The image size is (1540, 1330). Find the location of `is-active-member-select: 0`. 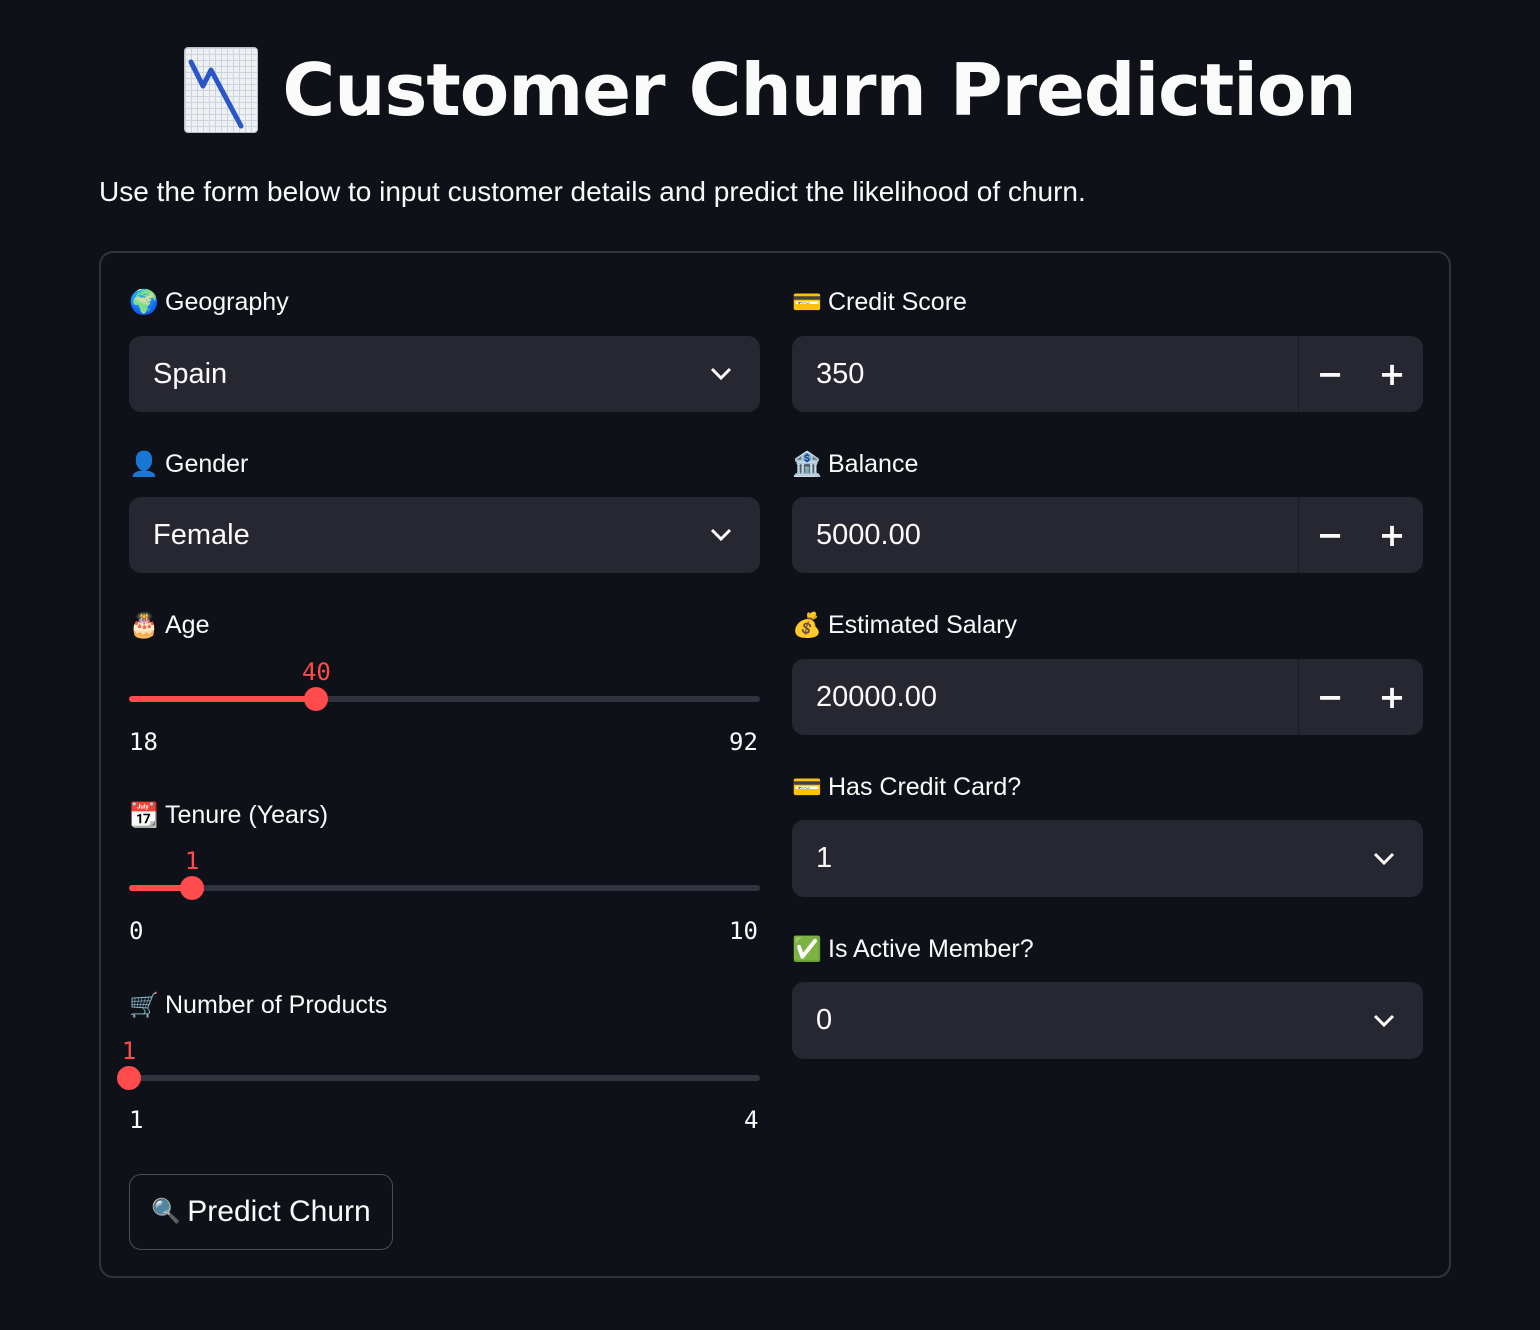

is-active-member-select: 0 is located at coordinates (1107, 1020).